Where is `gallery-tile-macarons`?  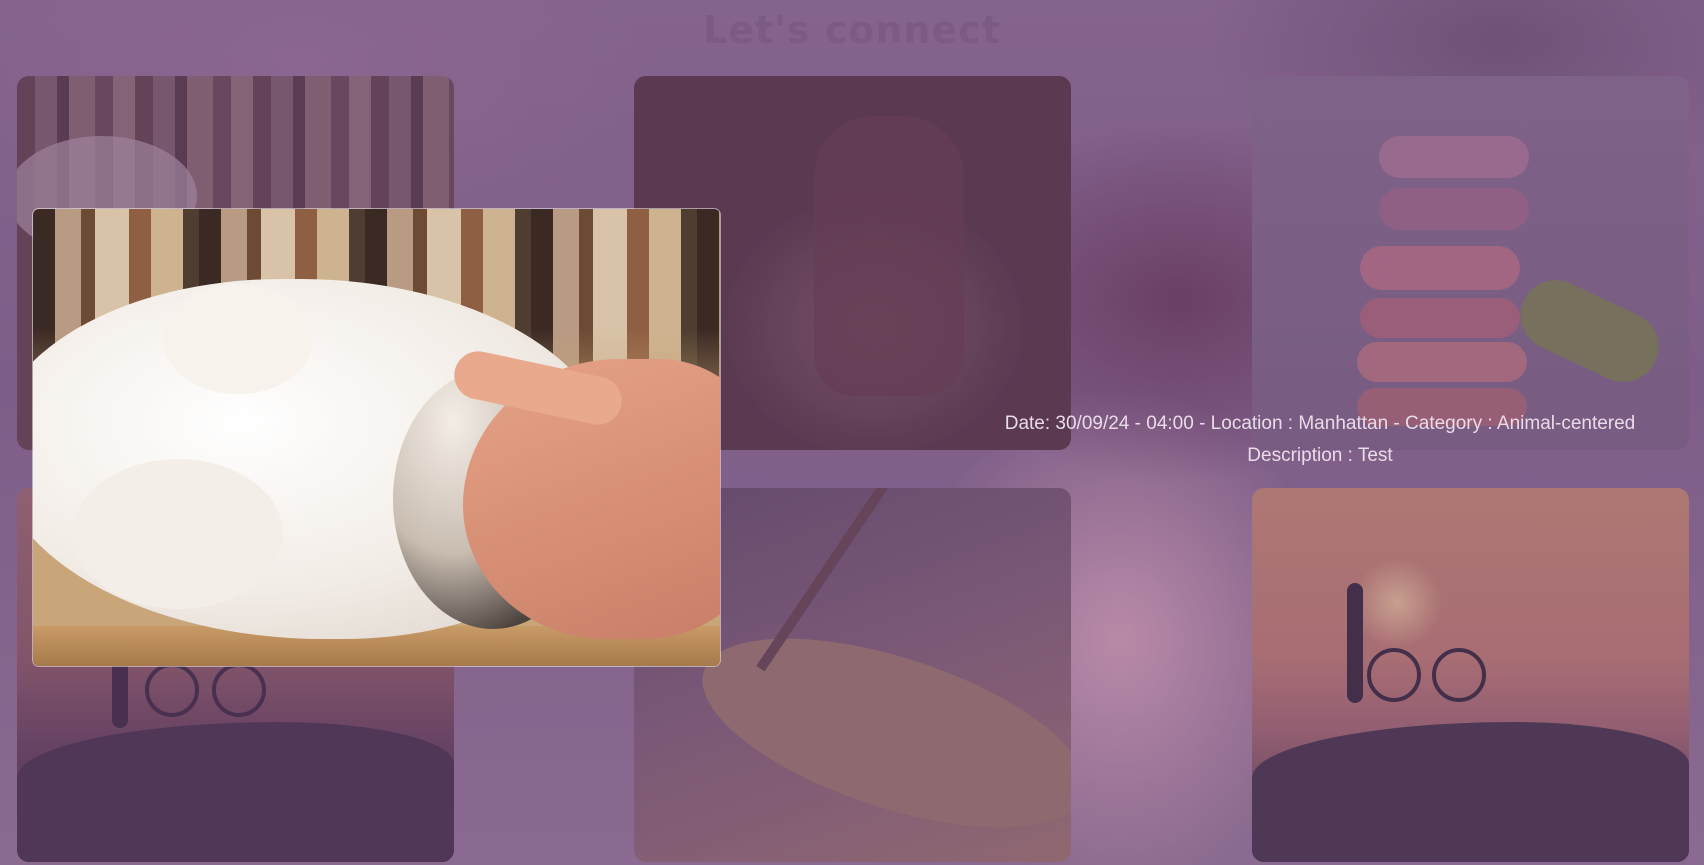
gallery-tile-macarons is located at coordinates (1470, 263).